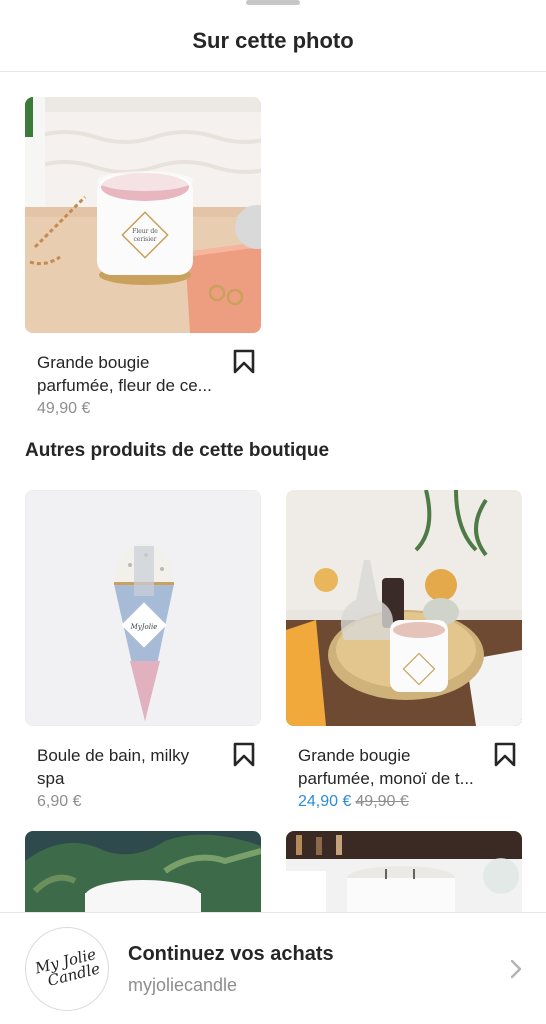  What do you see at coordinates (144, 239) in the screenshot?
I see `svg-text: cerisier` at bounding box center [144, 239].